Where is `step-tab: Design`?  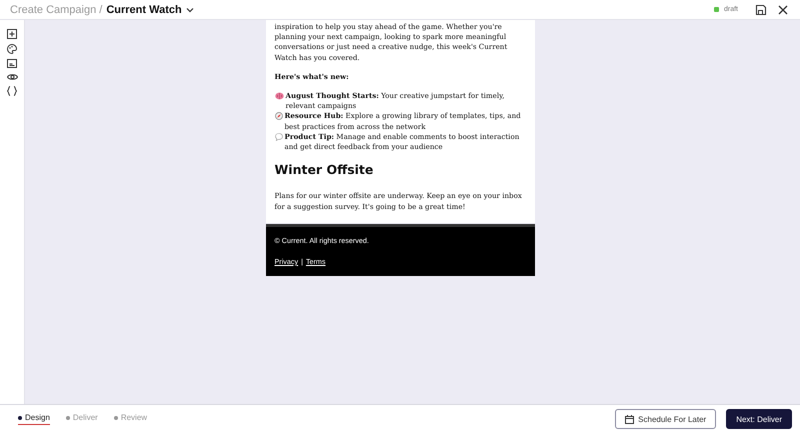
step-tab: Design is located at coordinates (34, 419).